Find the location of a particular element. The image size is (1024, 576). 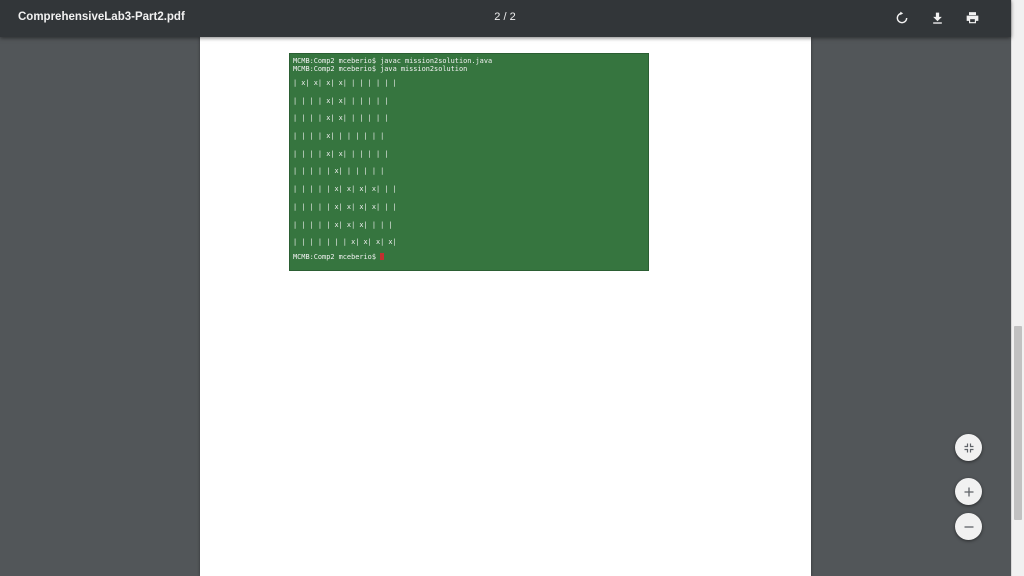

zoom-in-button is located at coordinates (968, 491).